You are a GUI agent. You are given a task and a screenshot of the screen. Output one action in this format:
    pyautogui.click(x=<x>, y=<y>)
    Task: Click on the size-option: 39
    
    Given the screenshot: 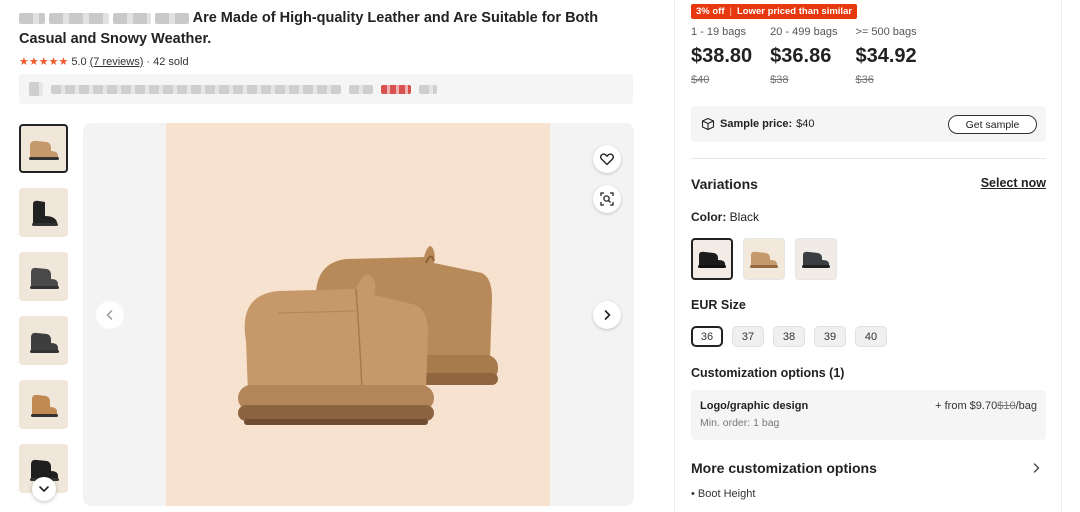 What is the action you would take?
    pyautogui.click(x=830, y=336)
    